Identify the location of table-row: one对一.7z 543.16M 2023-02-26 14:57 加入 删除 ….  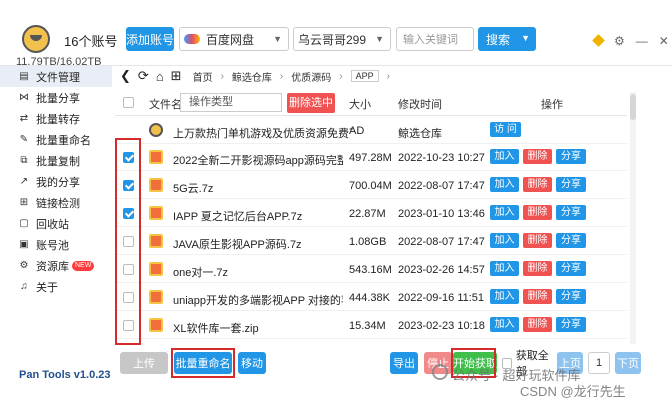
(371, 269).